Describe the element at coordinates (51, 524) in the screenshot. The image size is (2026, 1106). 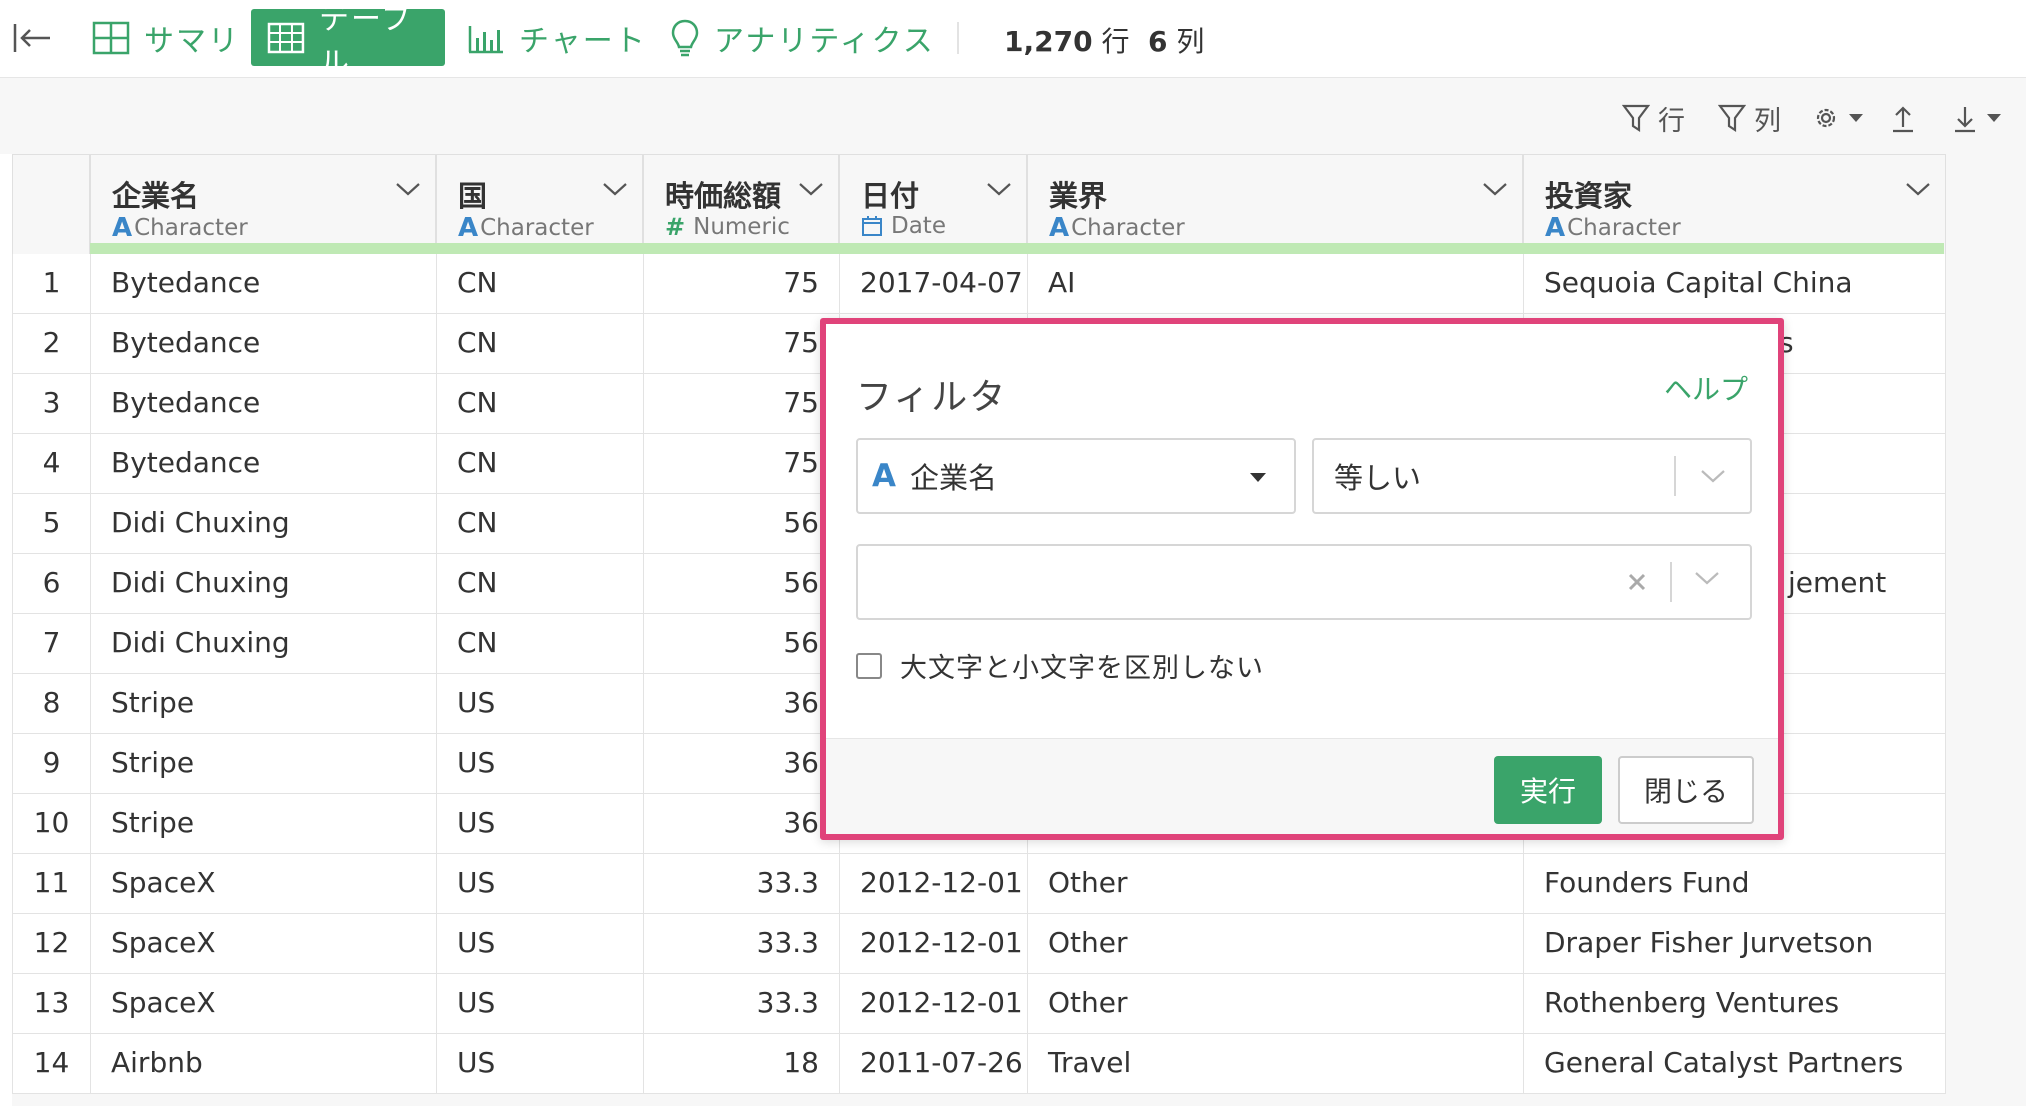
I see `row-index: 5` at that location.